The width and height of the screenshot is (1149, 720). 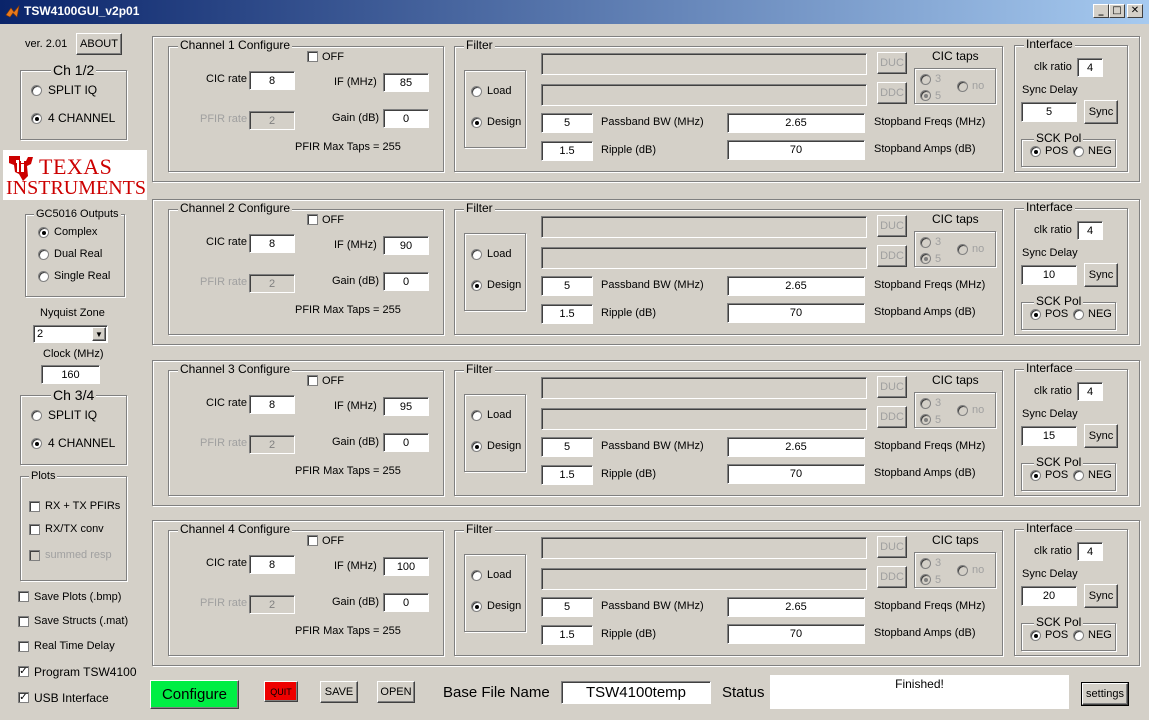 What do you see at coordinates (704, 548) in the screenshot?
I see `ch4-duc-file-field` at bounding box center [704, 548].